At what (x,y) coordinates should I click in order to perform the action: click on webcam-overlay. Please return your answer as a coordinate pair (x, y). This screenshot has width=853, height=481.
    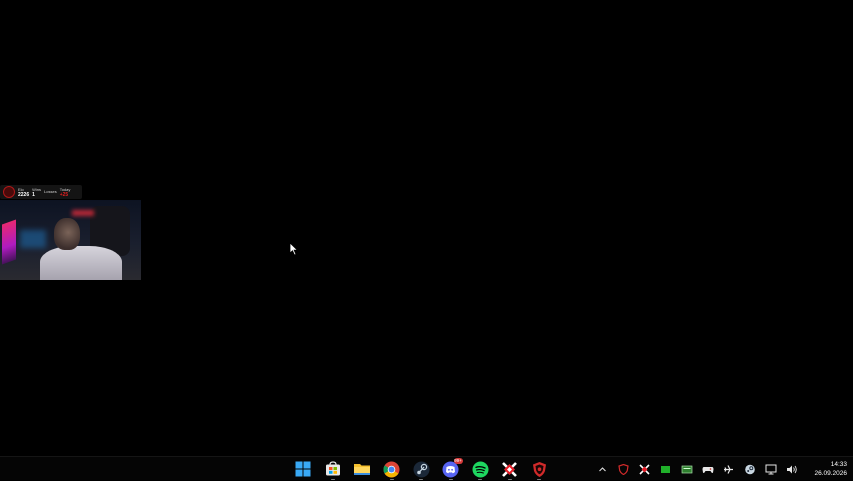
    Looking at the image, I should click on (70, 240).